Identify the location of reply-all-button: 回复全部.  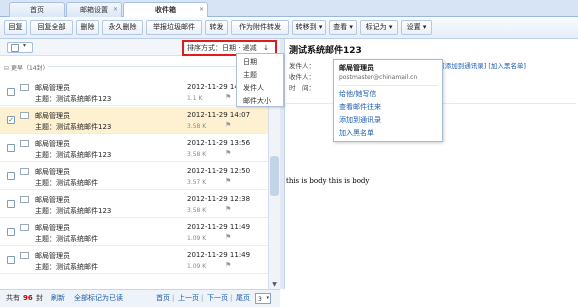
(51, 27).